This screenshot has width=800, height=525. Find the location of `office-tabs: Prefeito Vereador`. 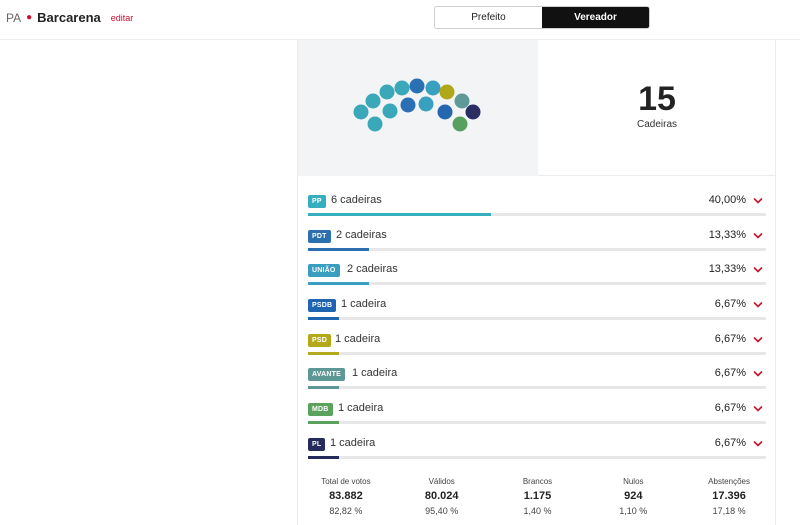

office-tabs: Prefeito Vereador is located at coordinates (542, 17).